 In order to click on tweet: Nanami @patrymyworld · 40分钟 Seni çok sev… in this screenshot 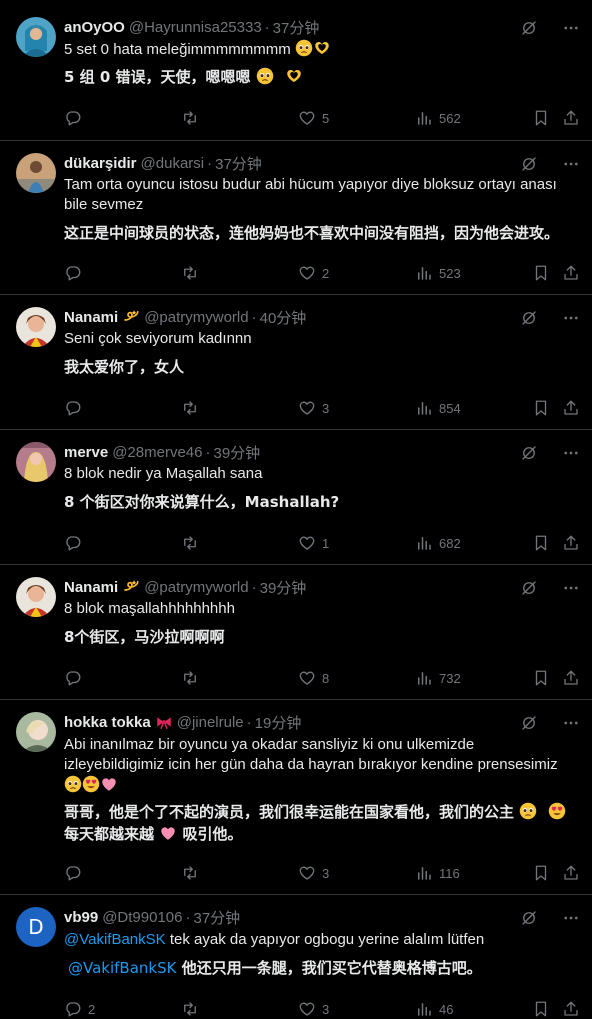, I will do `click(296, 362)`.